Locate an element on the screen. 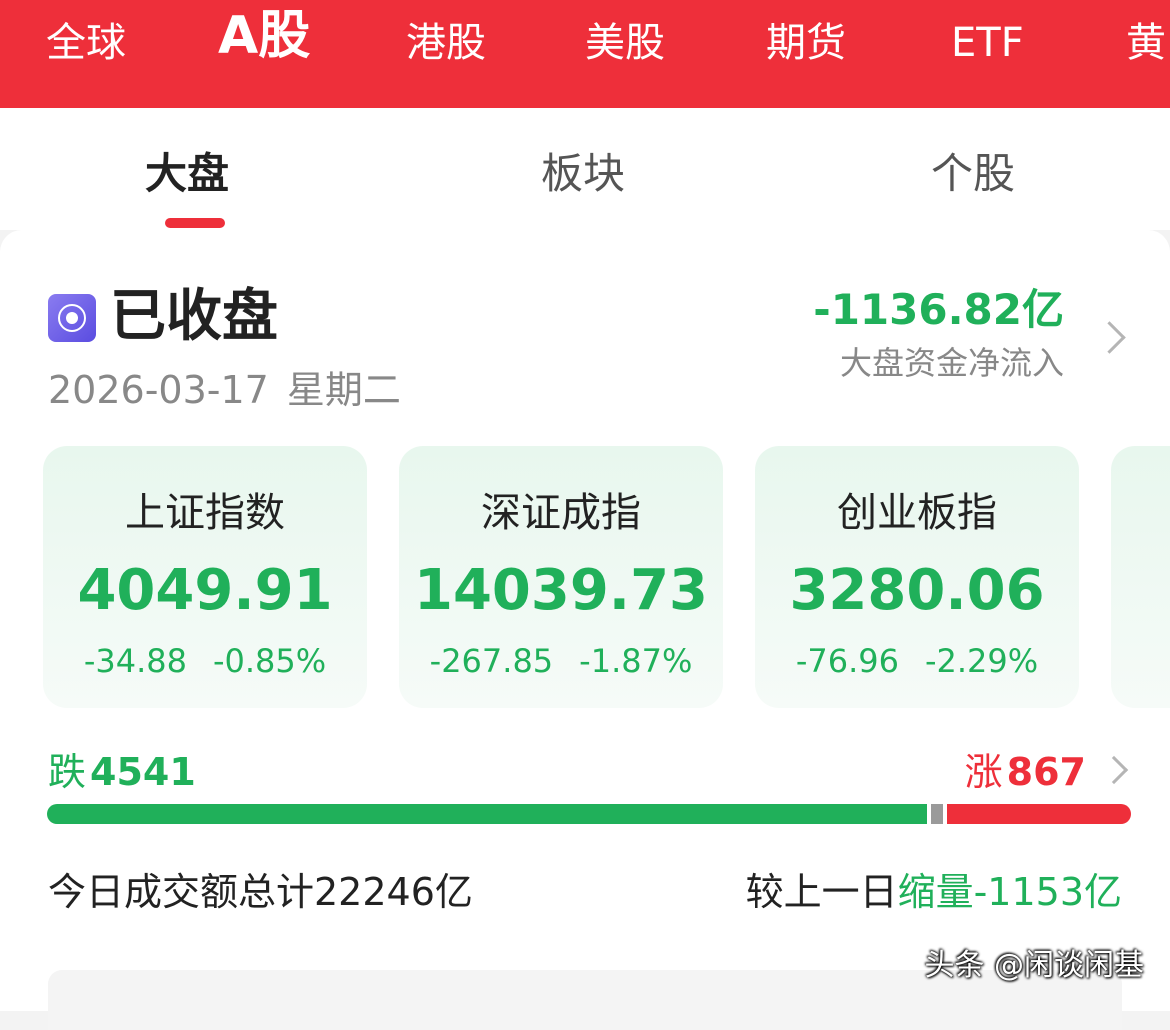  market-tab-futures: 期货 is located at coordinates (806, 43).